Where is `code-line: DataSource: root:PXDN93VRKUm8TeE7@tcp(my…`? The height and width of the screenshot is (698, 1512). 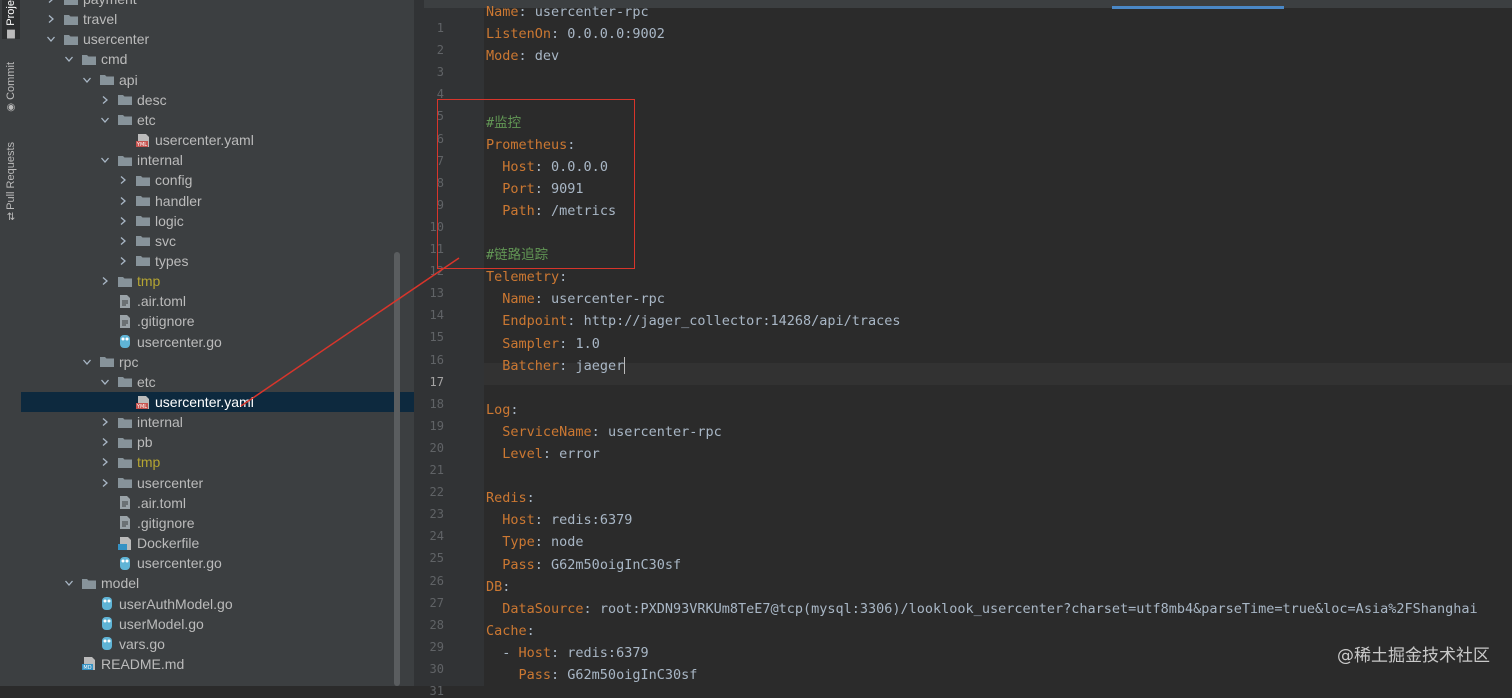 code-line: DataSource: root:PXDN93VRKUm8TeE7@tcp(my… is located at coordinates (981, 609).